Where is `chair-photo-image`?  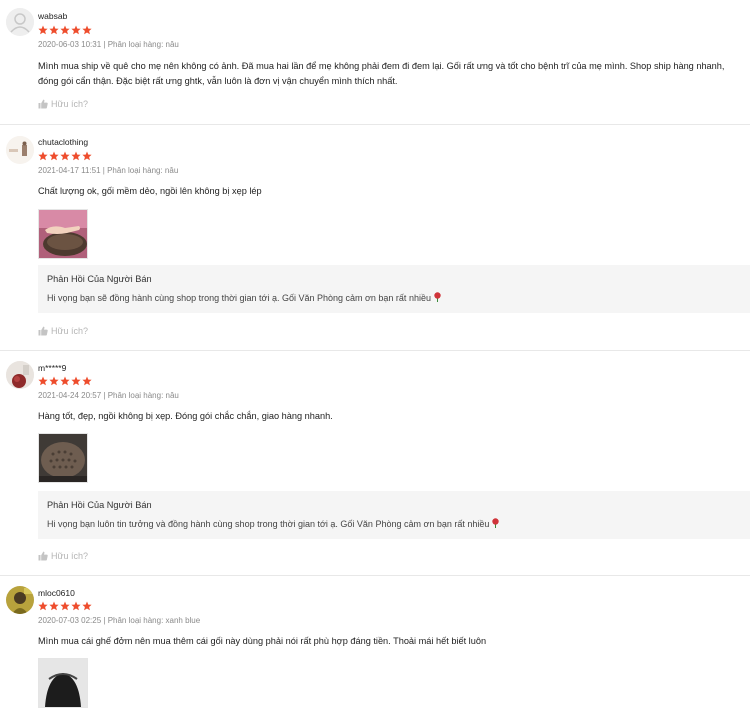
chair-photo-image is located at coordinates (63, 683).